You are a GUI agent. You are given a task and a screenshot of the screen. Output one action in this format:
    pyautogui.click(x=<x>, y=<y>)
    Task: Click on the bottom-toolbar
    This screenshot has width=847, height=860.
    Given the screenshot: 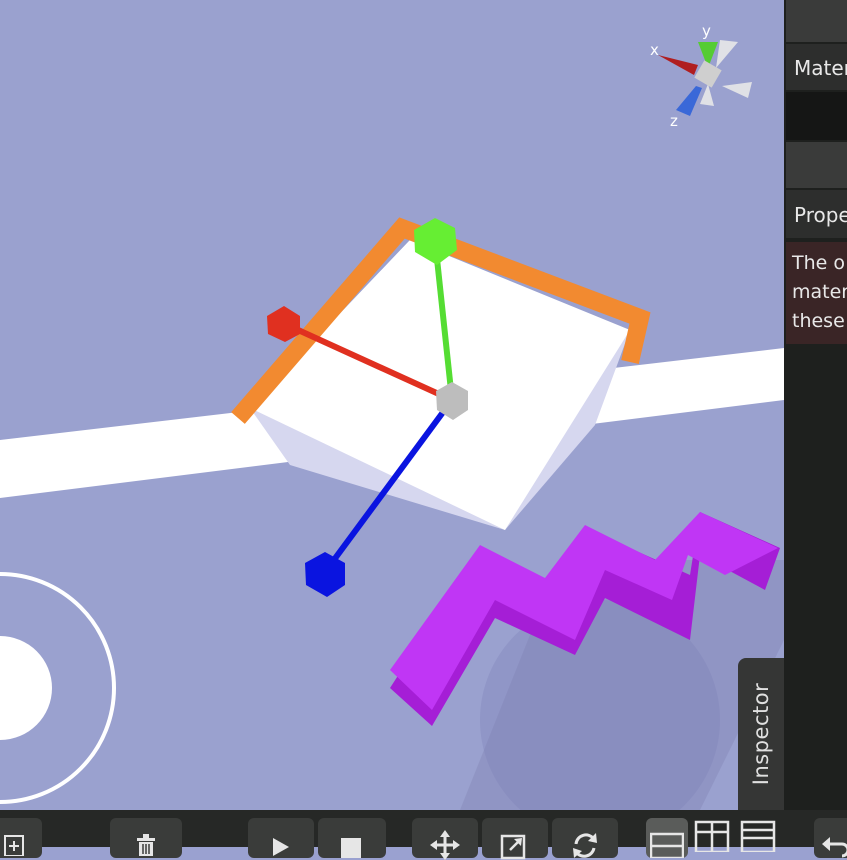 What is the action you would take?
    pyautogui.click(x=423, y=835)
    